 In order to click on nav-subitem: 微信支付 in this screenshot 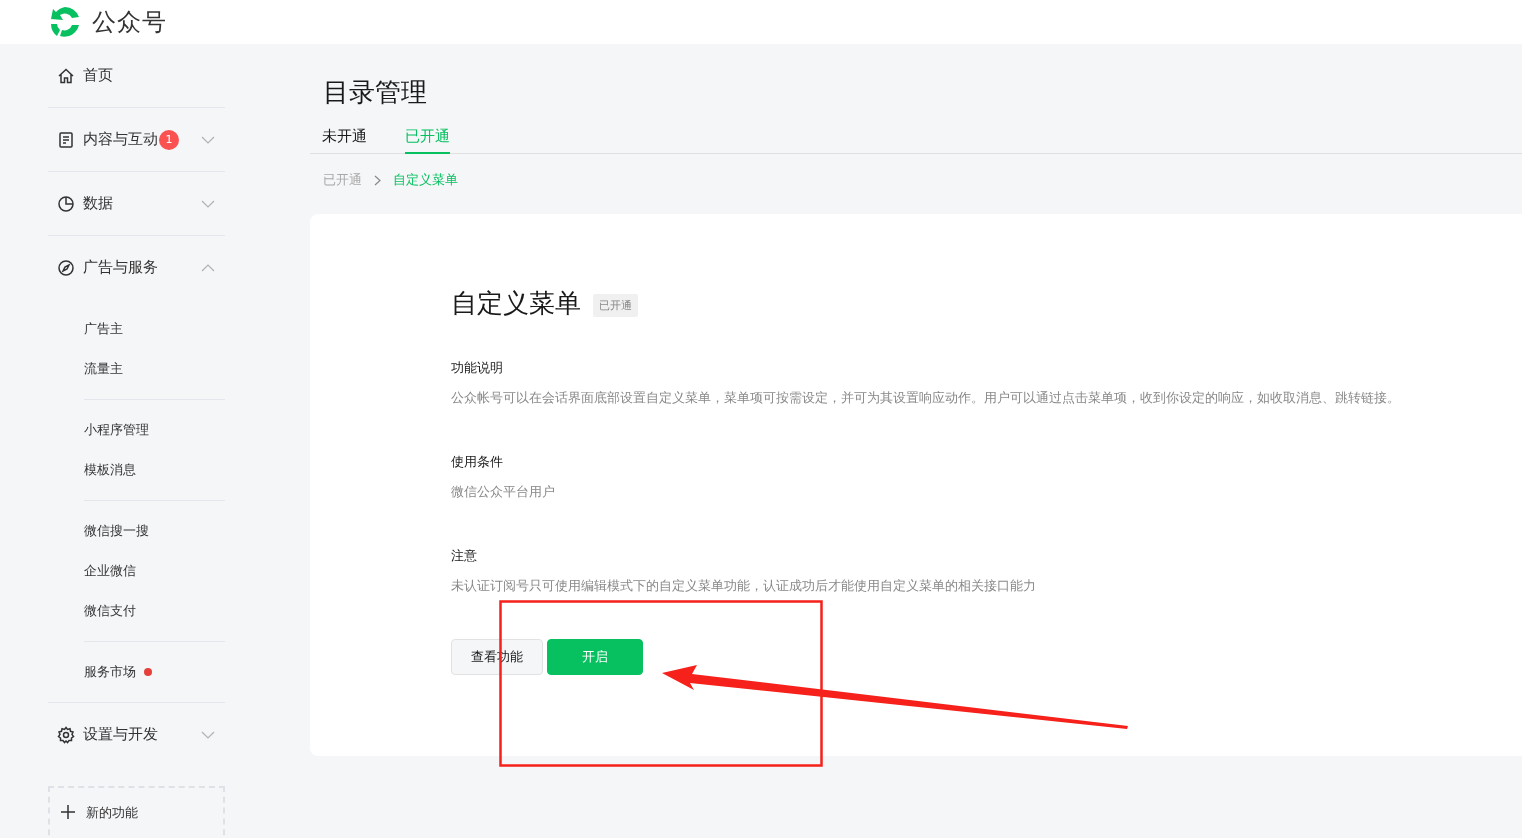, I will do `click(110, 611)`.